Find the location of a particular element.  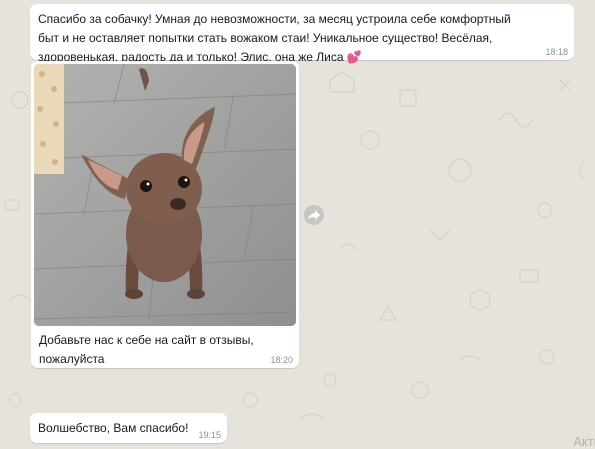

heart-emoji: 💕 is located at coordinates (354, 57).